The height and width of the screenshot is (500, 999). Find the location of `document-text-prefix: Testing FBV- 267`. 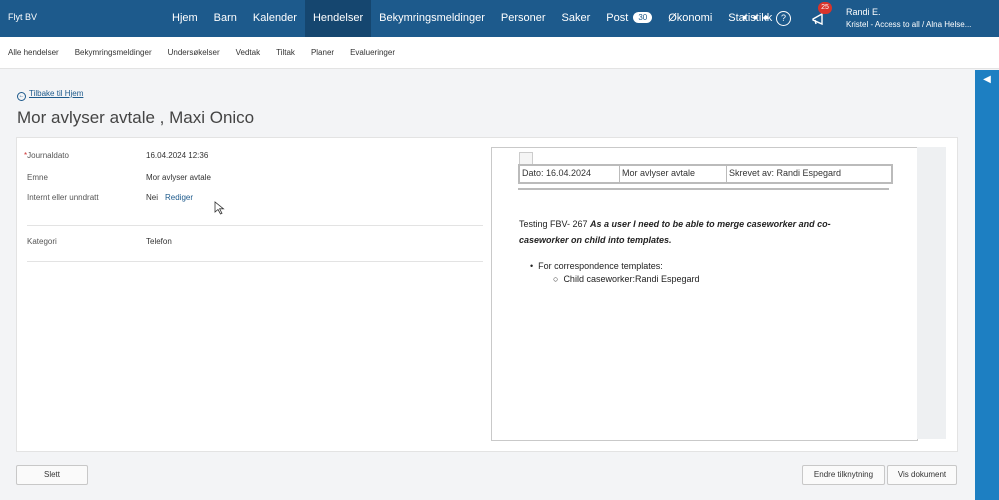

document-text-prefix: Testing FBV- 267 is located at coordinates (555, 224).